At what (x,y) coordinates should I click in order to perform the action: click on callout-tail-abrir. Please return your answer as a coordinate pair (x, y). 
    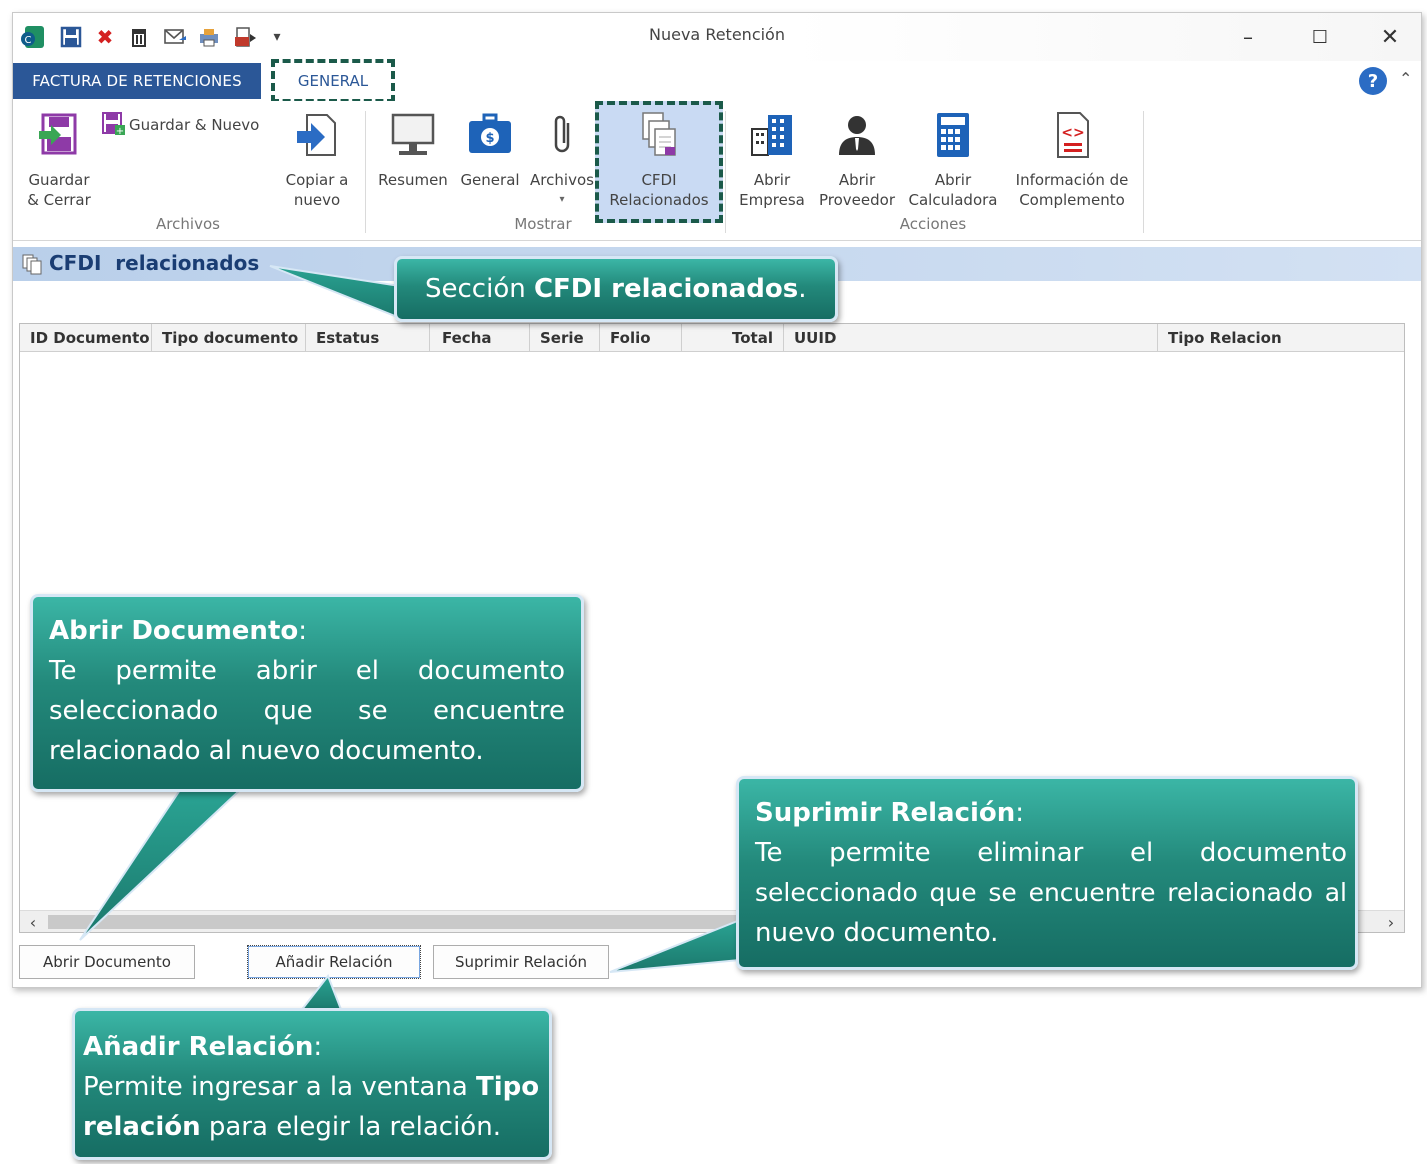
    Looking at the image, I should click on (161, 865).